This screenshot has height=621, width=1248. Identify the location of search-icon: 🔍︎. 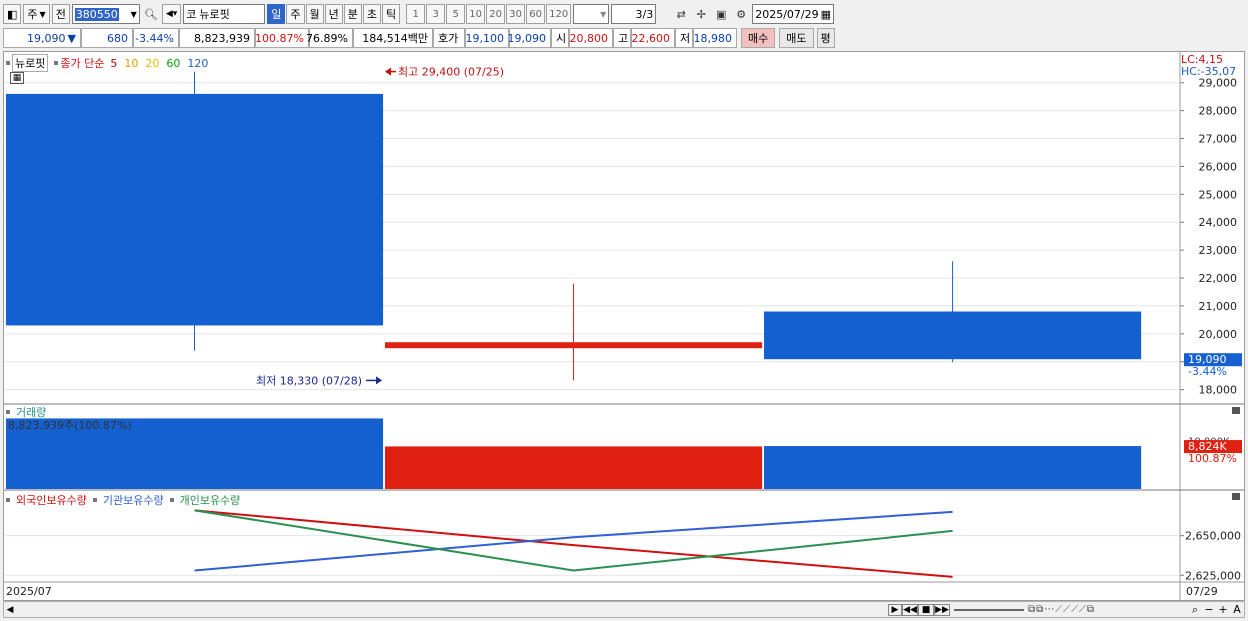
(151, 14).